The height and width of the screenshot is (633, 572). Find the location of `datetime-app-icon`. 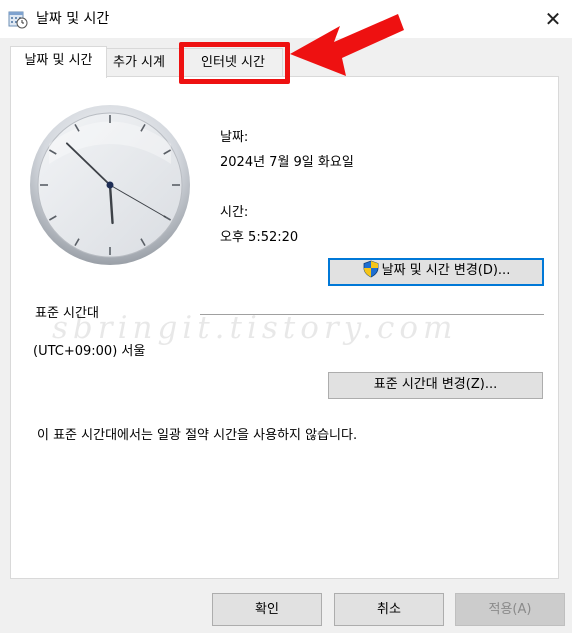

datetime-app-icon is located at coordinates (18, 19).